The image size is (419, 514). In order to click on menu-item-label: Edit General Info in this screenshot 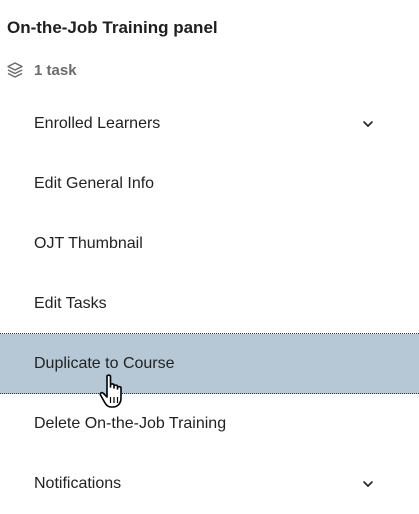, I will do `click(94, 183)`.